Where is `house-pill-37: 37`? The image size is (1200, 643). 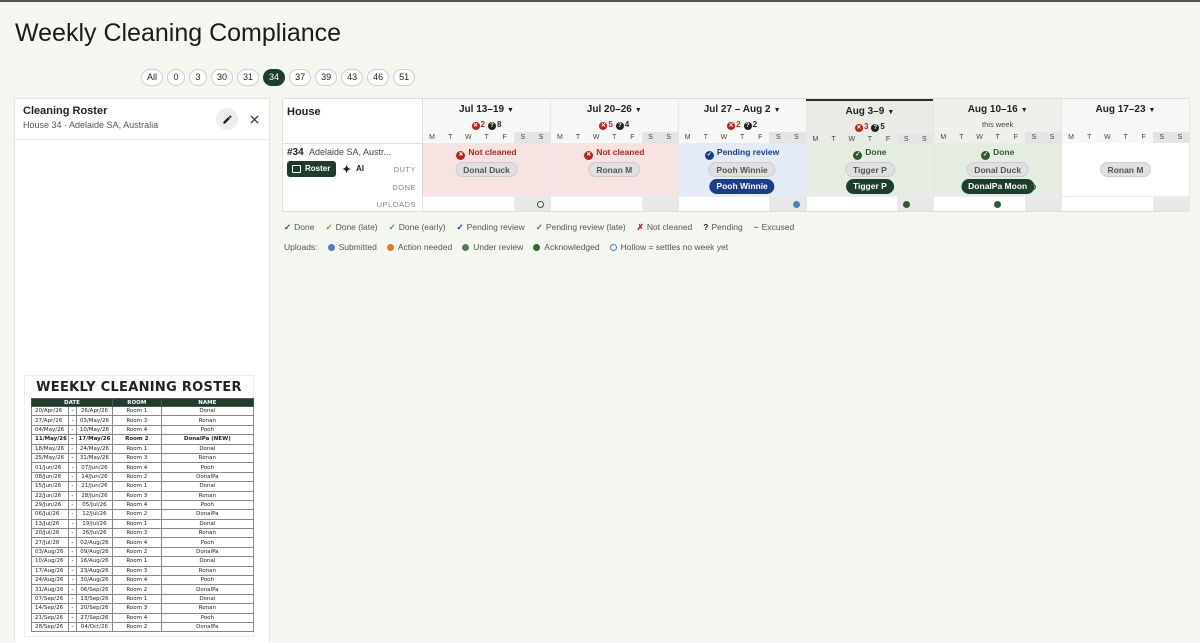
house-pill-37: 37 is located at coordinates (300, 77).